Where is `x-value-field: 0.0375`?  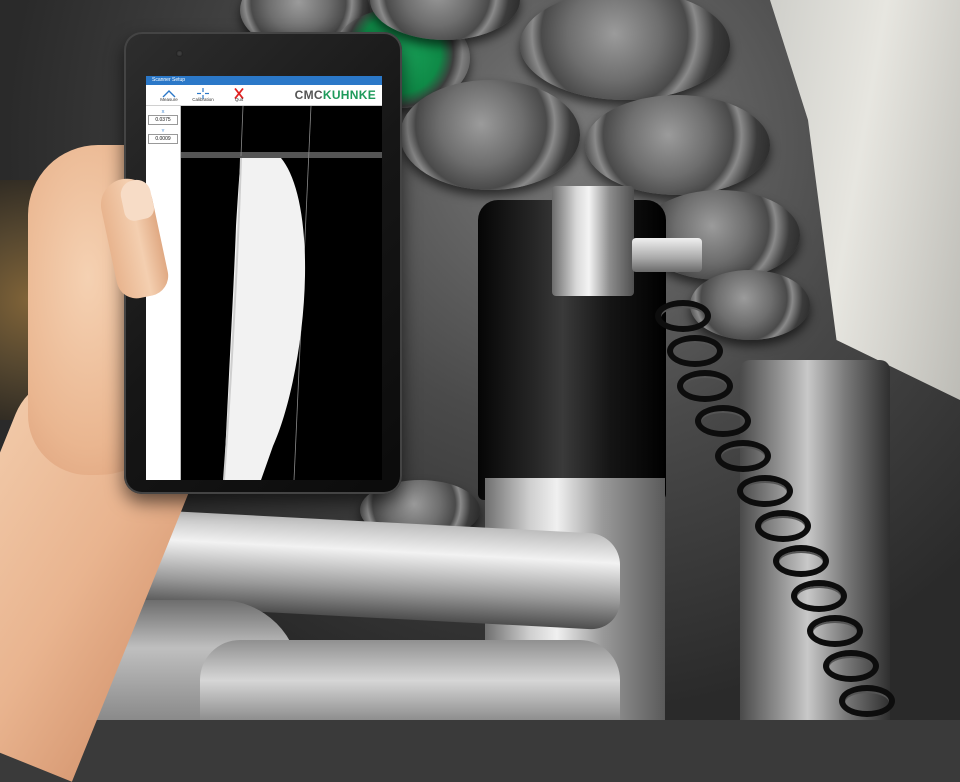 x-value-field: 0.0375 is located at coordinates (163, 120).